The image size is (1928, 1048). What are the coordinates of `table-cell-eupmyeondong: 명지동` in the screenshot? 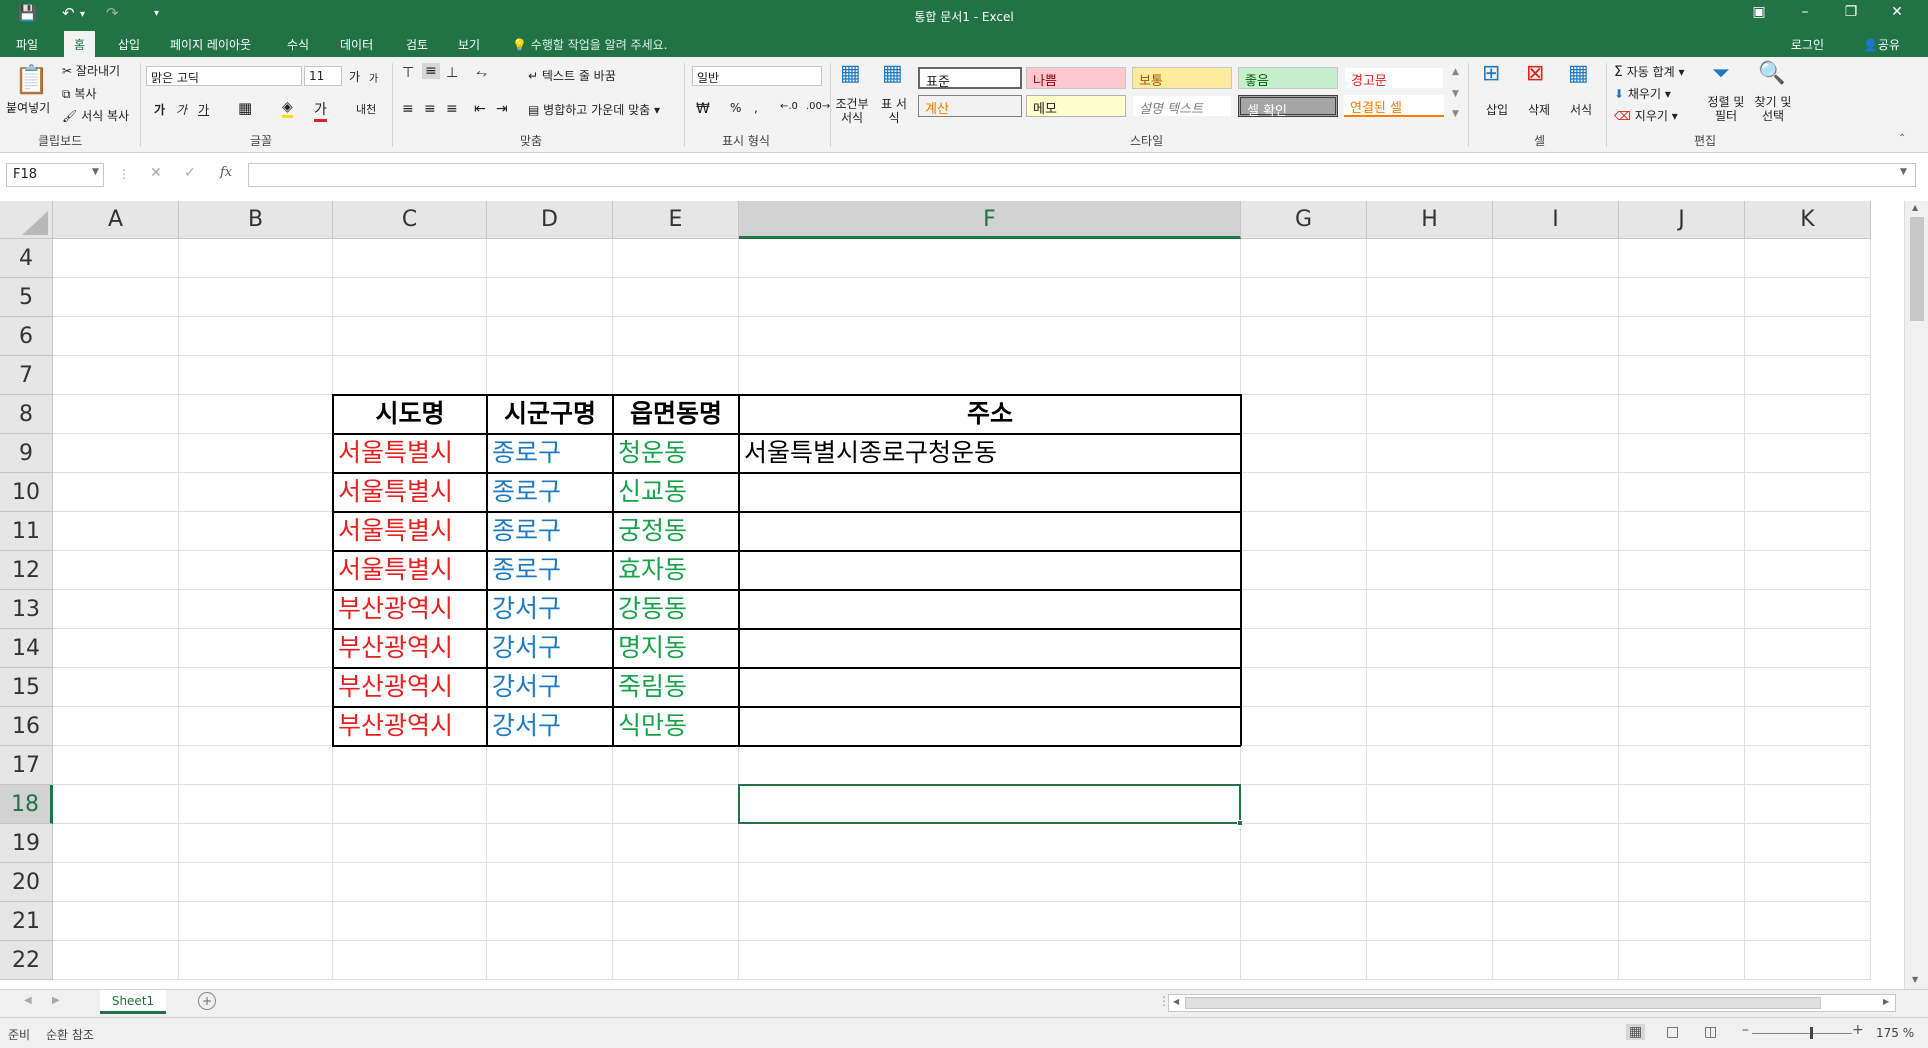 It's located at (676, 648).